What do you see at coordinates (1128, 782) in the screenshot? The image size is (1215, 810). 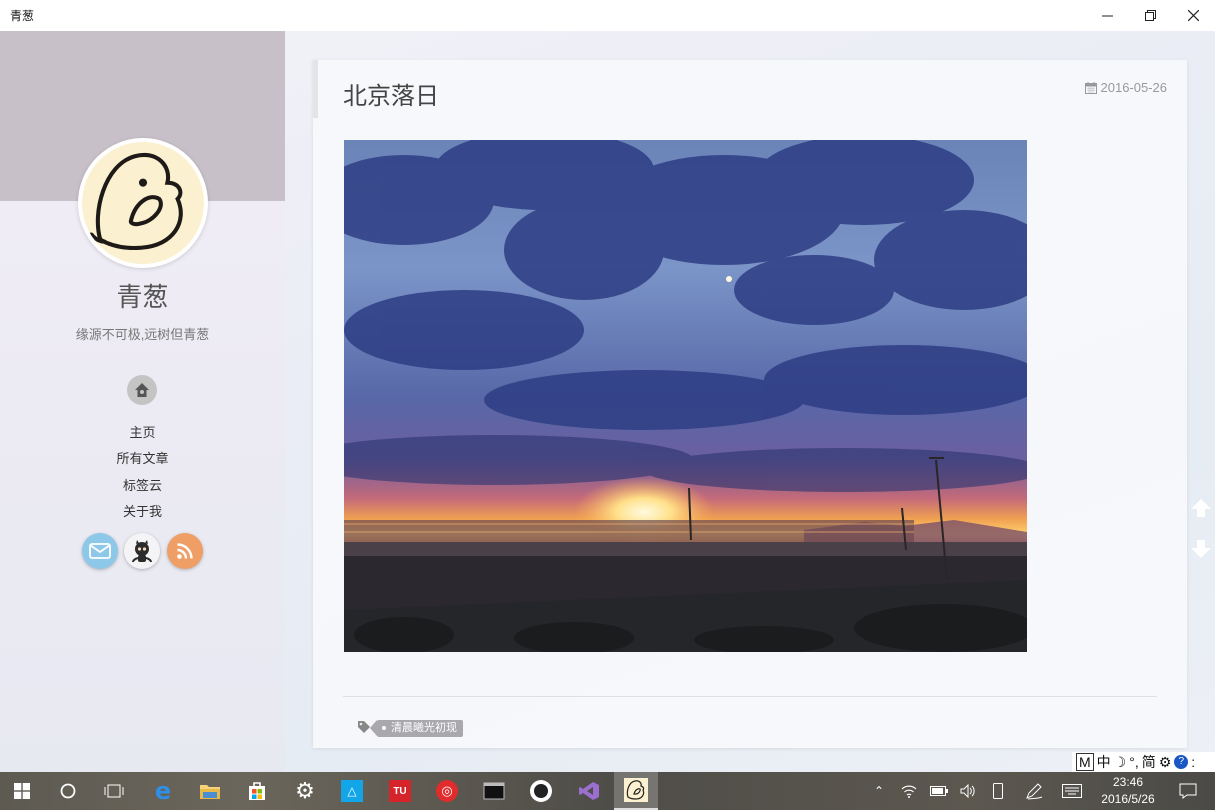 I see `clock-time: 23:46` at bounding box center [1128, 782].